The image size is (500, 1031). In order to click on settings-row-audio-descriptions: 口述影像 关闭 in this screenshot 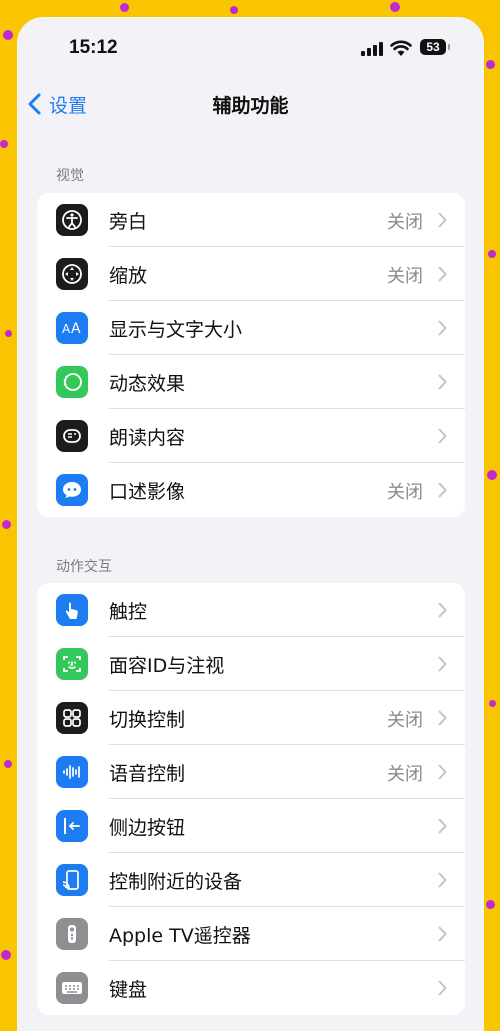, I will do `click(251, 490)`.